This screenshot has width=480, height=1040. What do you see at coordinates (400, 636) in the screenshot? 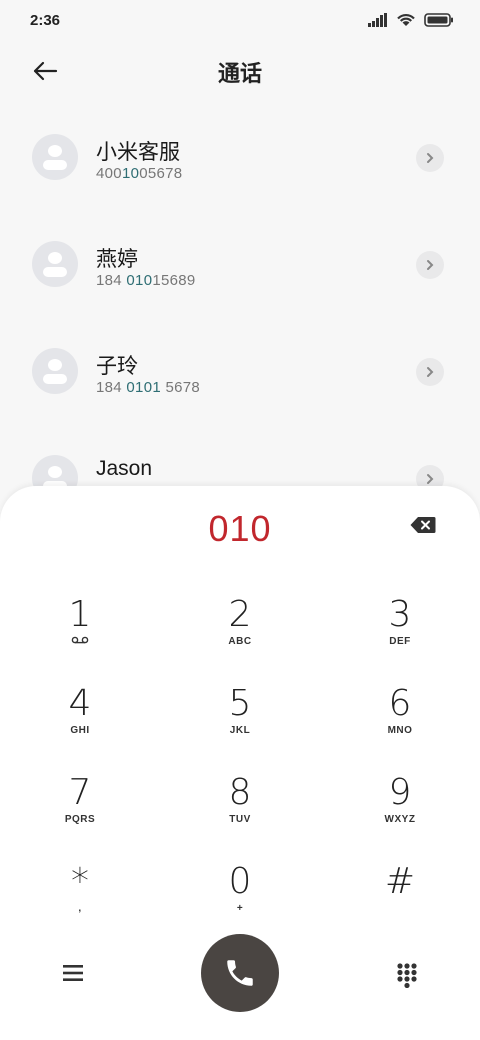
I see `key-3: 3 DEF` at bounding box center [400, 636].